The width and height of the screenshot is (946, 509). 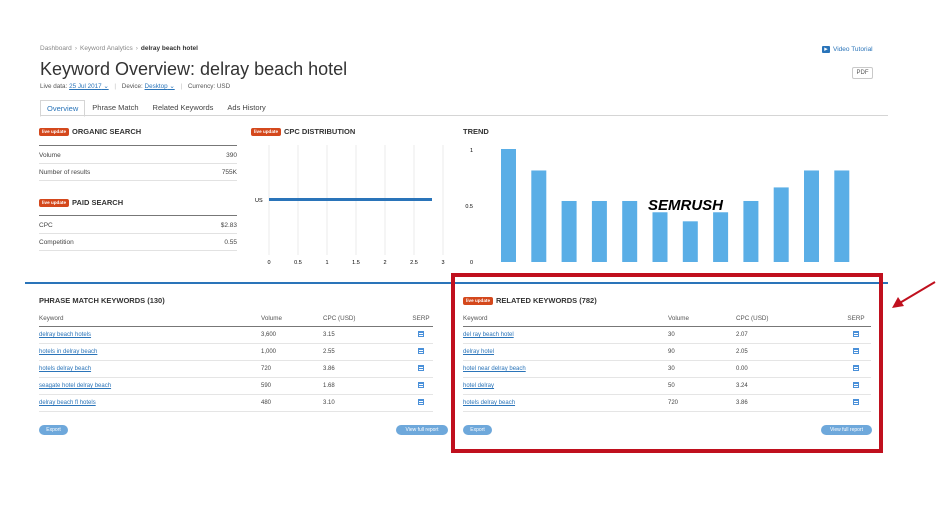 What do you see at coordinates (156, 86) in the screenshot?
I see `device-select: Desktop` at bounding box center [156, 86].